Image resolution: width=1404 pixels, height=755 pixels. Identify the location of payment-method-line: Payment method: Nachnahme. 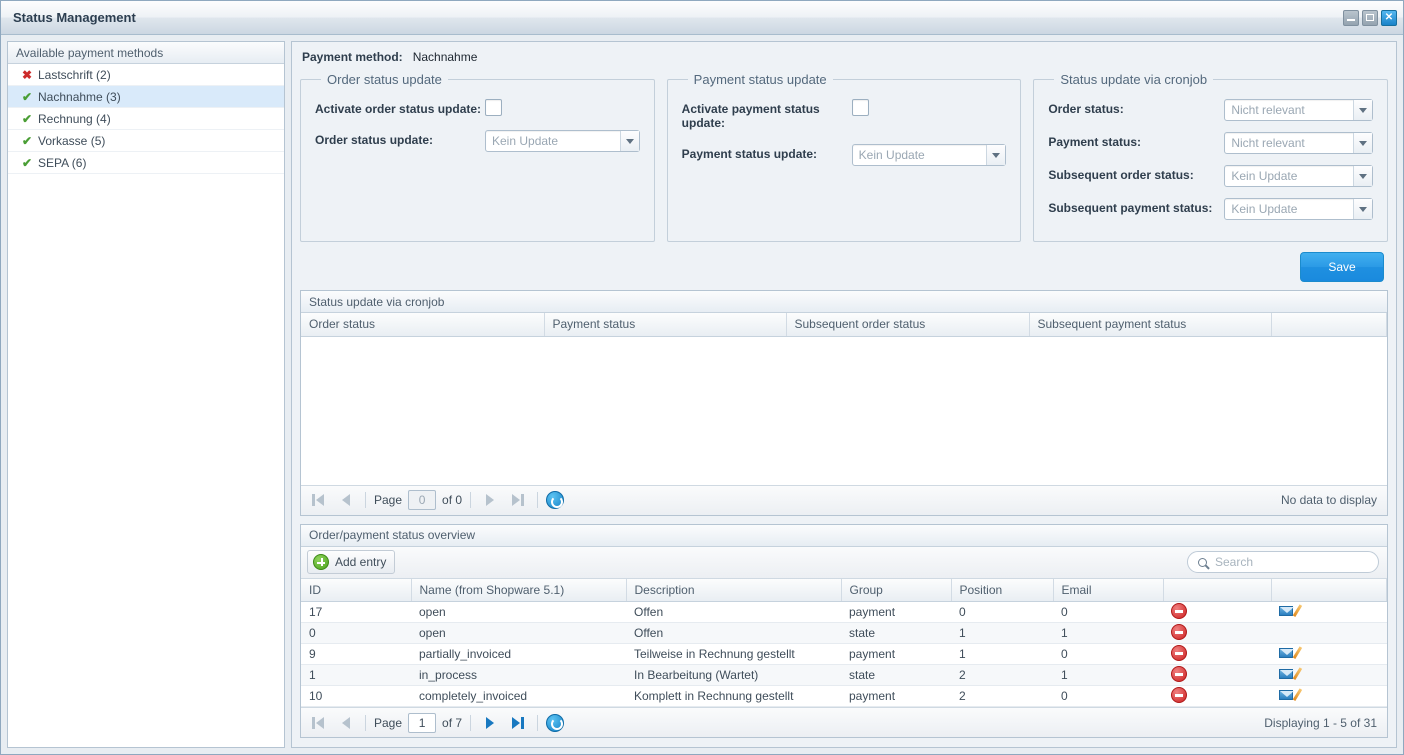
(844, 61).